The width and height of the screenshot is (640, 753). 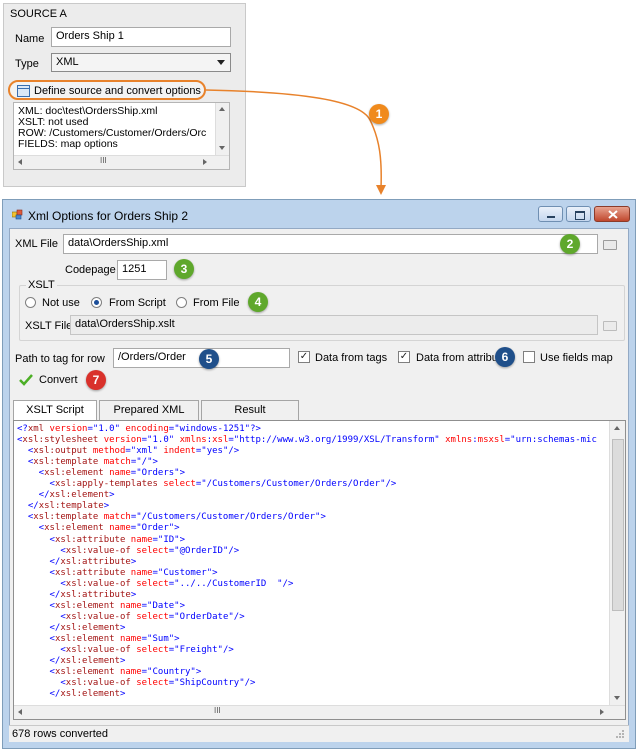 I want to click on connector-arrow, so click(x=295, y=142).